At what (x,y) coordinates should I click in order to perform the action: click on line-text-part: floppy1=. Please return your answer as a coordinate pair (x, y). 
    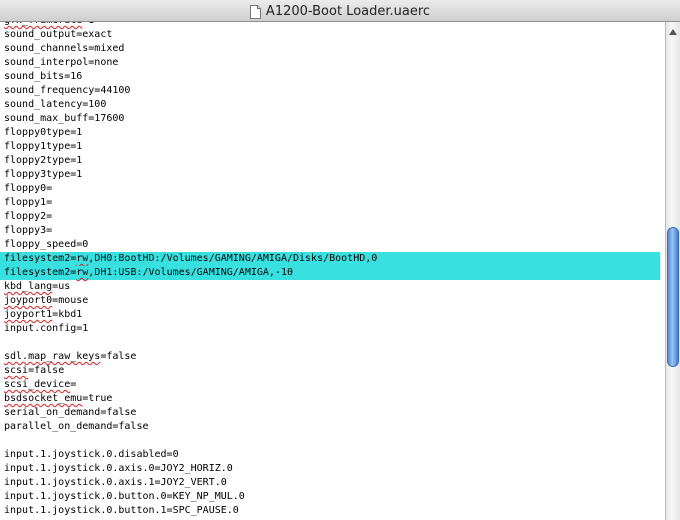
    Looking at the image, I should click on (28, 202).